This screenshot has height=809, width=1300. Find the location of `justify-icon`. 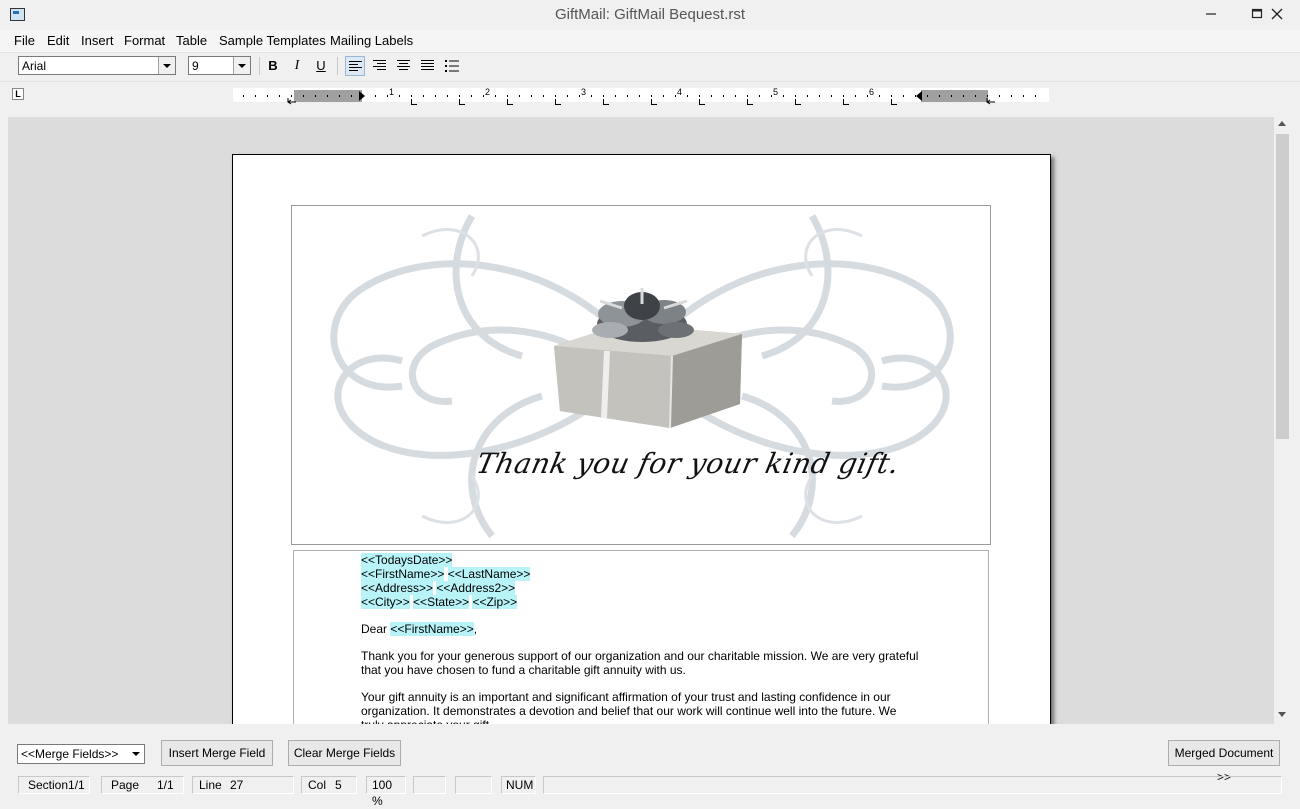

justify-icon is located at coordinates (427, 66).